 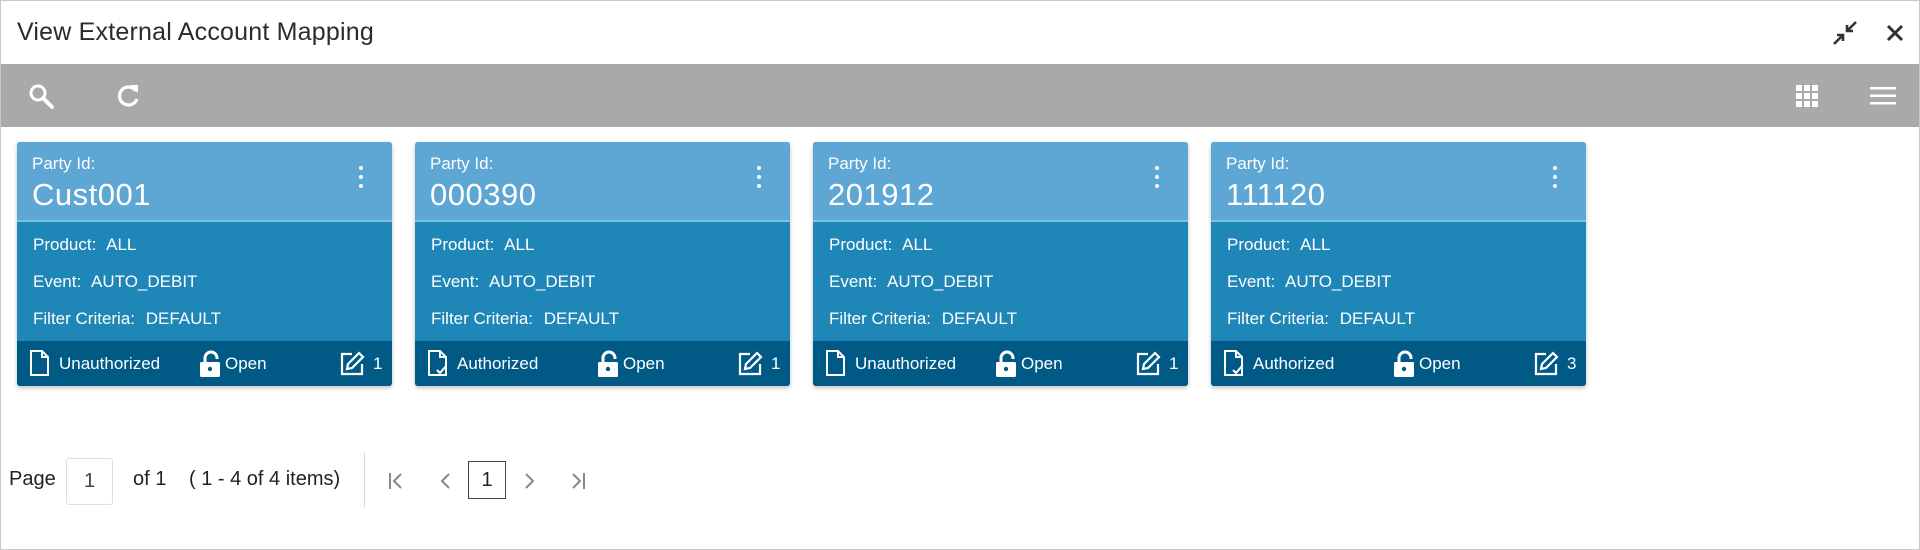 What do you see at coordinates (89, 481) in the screenshot?
I see `page-number-input: 1` at bounding box center [89, 481].